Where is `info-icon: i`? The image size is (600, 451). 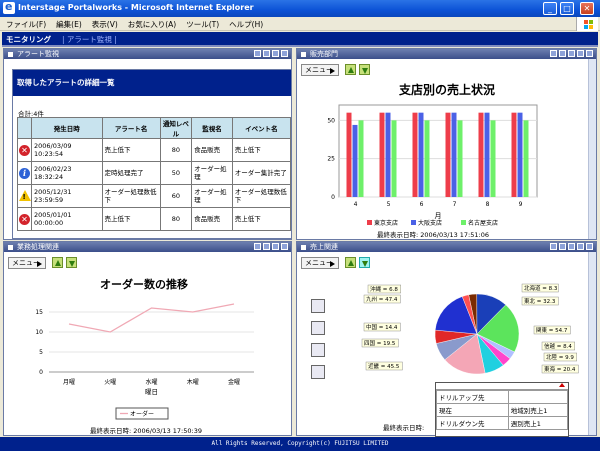
info-icon: i is located at coordinates (24, 173).